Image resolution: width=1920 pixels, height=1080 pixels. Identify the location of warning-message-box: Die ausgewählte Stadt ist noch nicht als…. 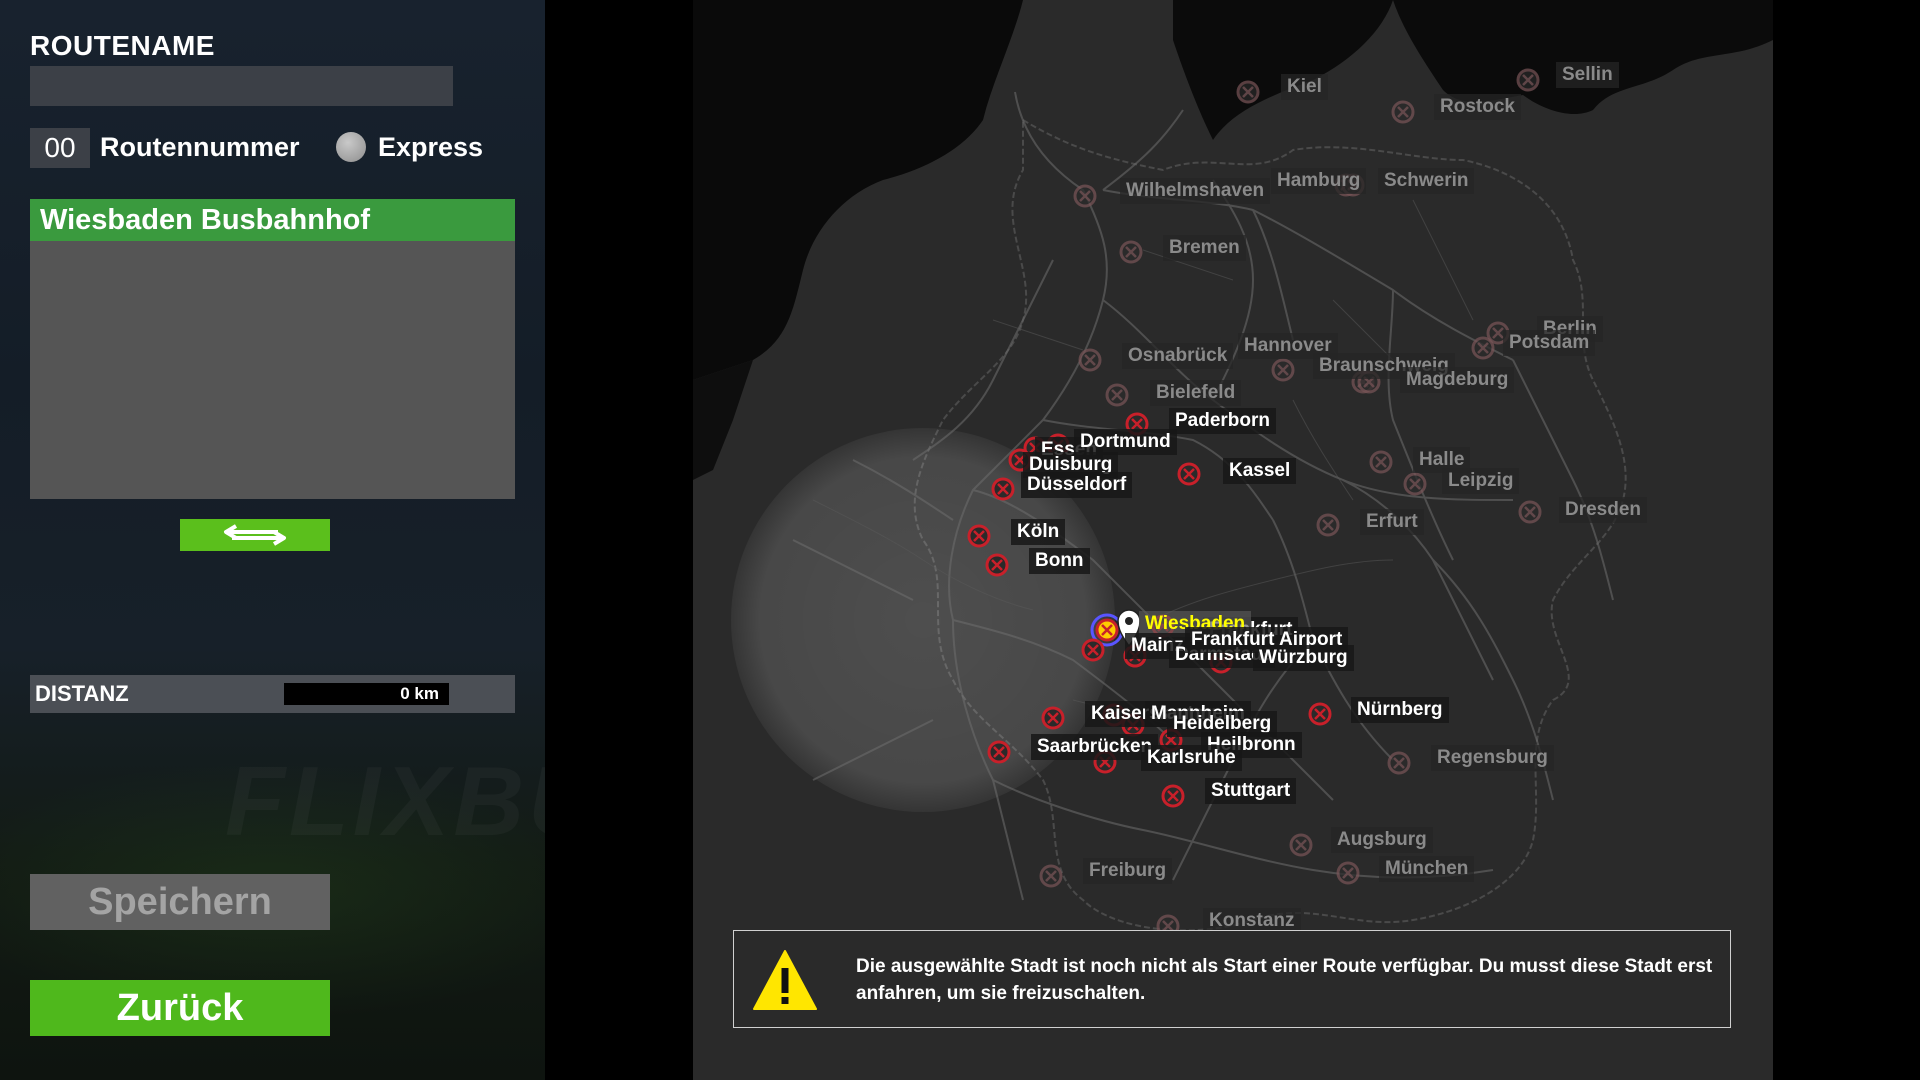
(1232, 979).